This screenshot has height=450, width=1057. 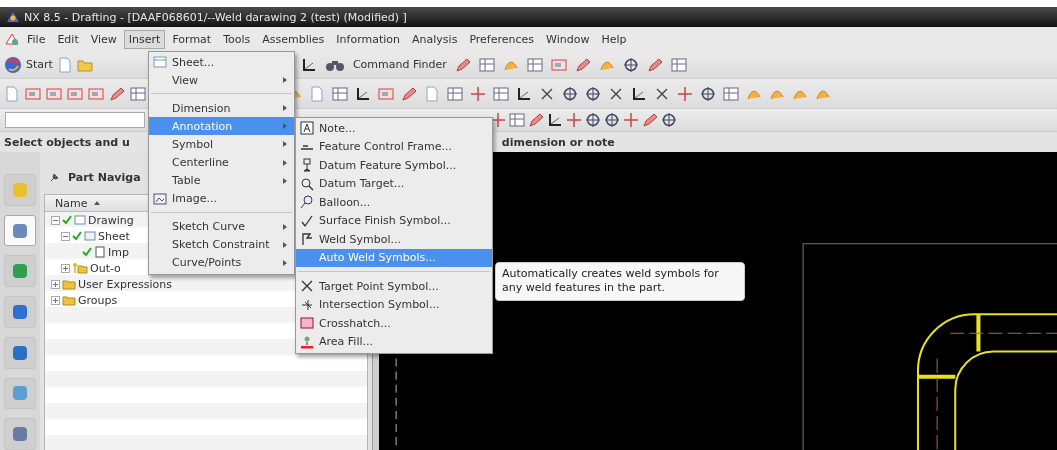 I want to click on tree-item: Imp, so click(x=118, y=252).